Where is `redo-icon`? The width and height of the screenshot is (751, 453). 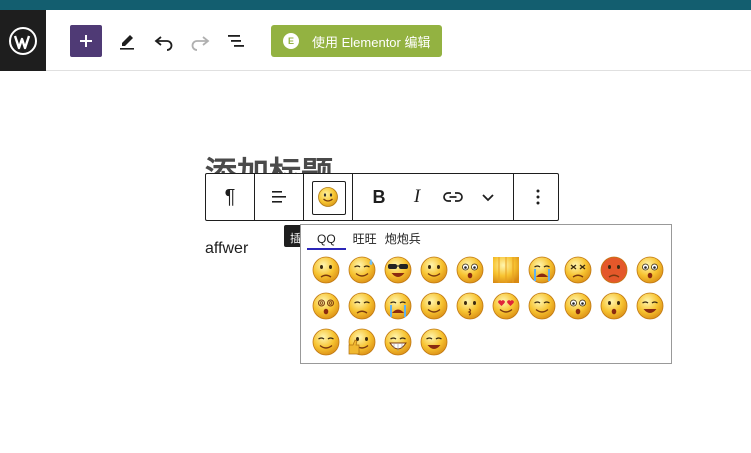
redo-icon is located at coordinates (200, 43).